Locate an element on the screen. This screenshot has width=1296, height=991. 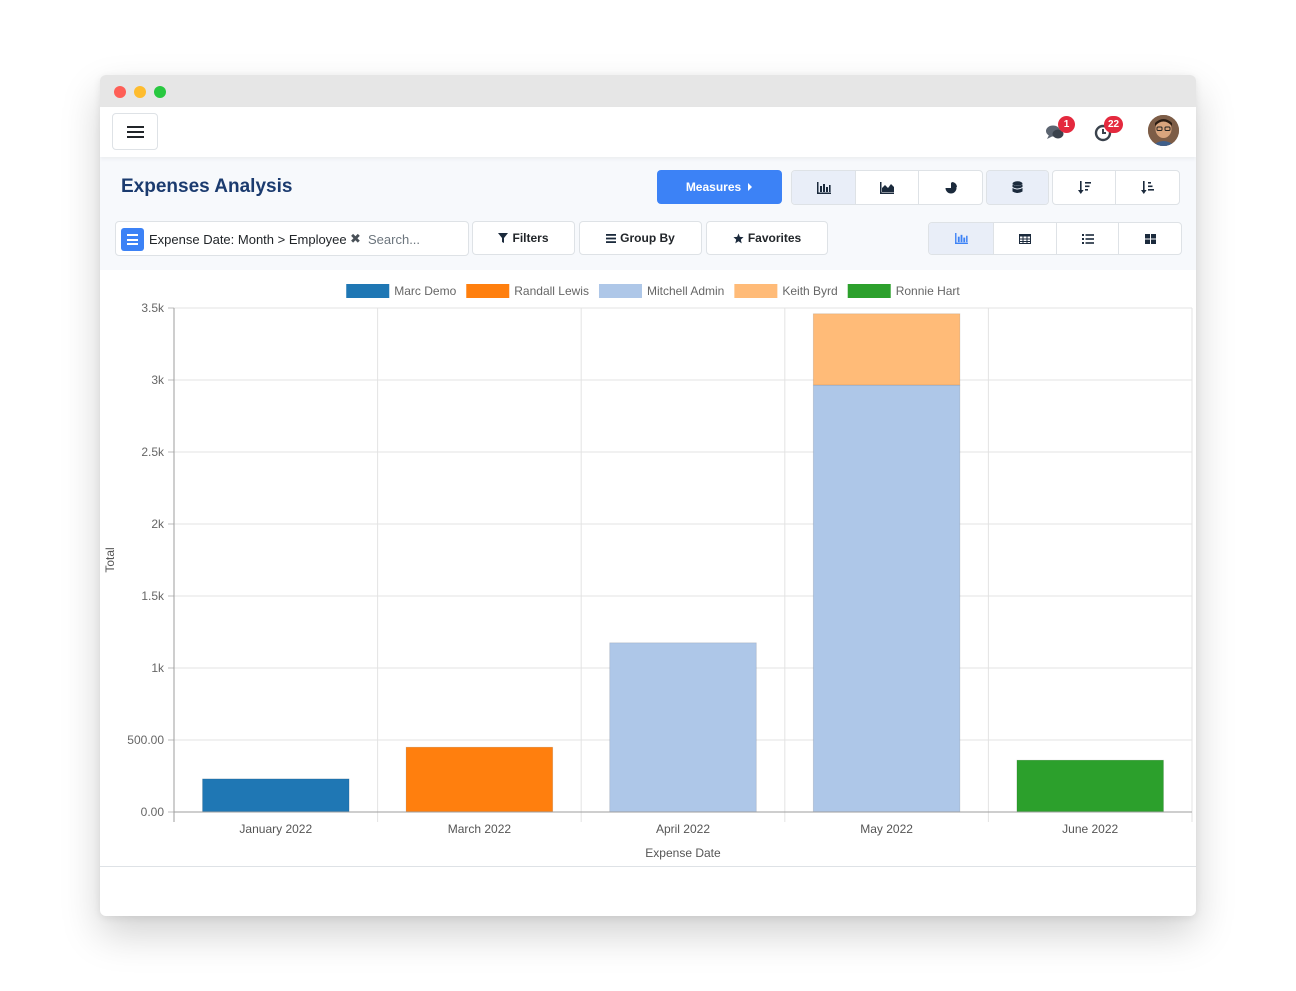
search-input is located at coordinates (416, 239).